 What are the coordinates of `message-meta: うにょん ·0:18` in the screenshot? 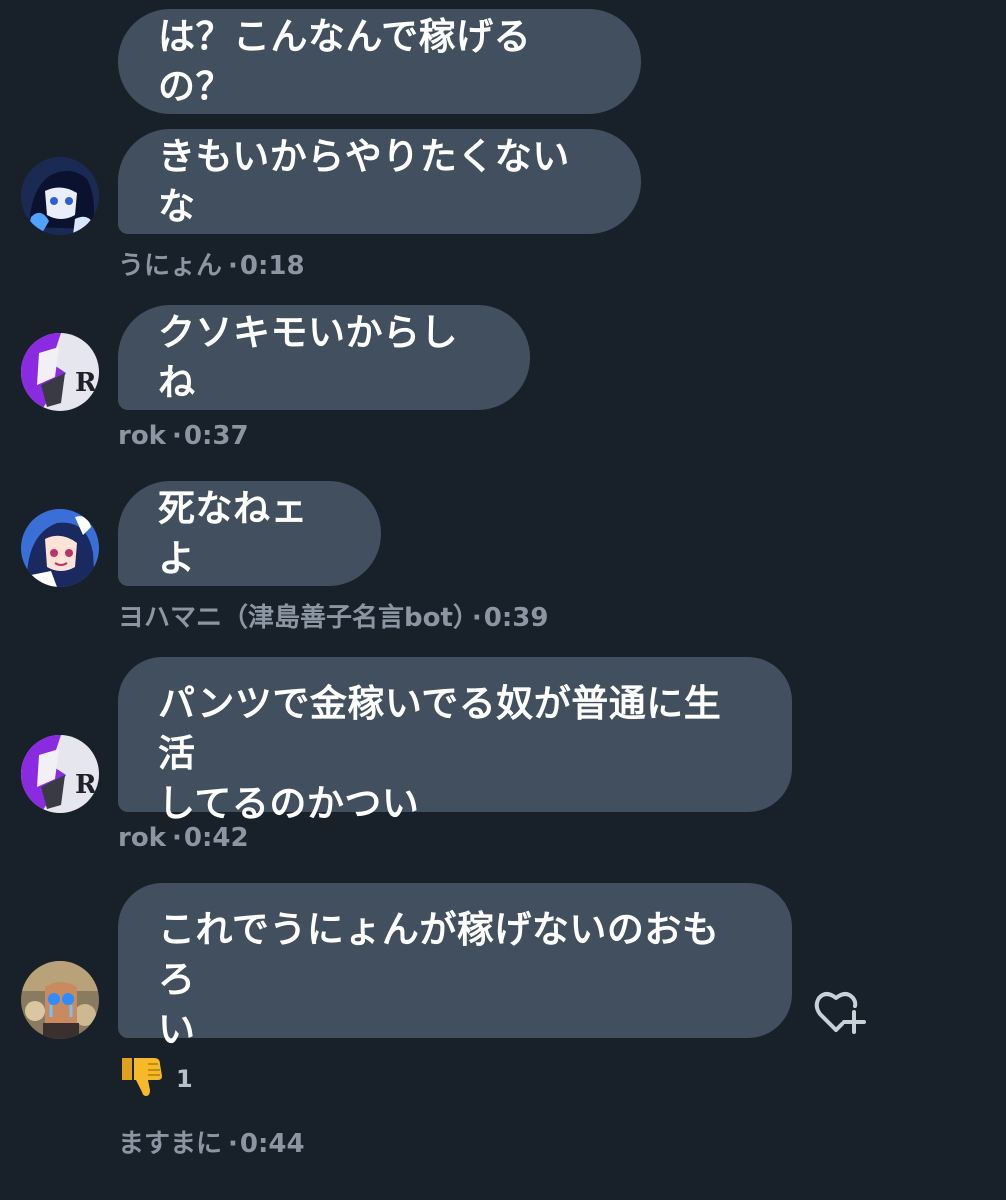 It's located at (211, 263).